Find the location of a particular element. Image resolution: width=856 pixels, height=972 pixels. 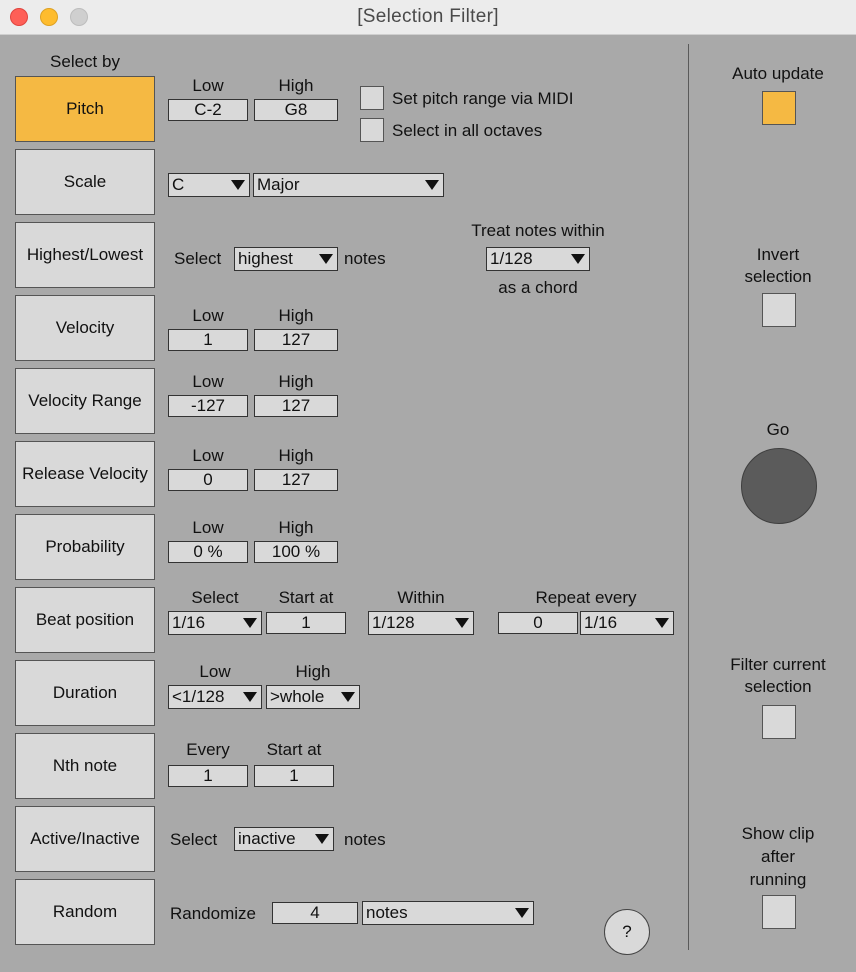

duration-low-value: <1/128 is located at coordinates (198, 696).